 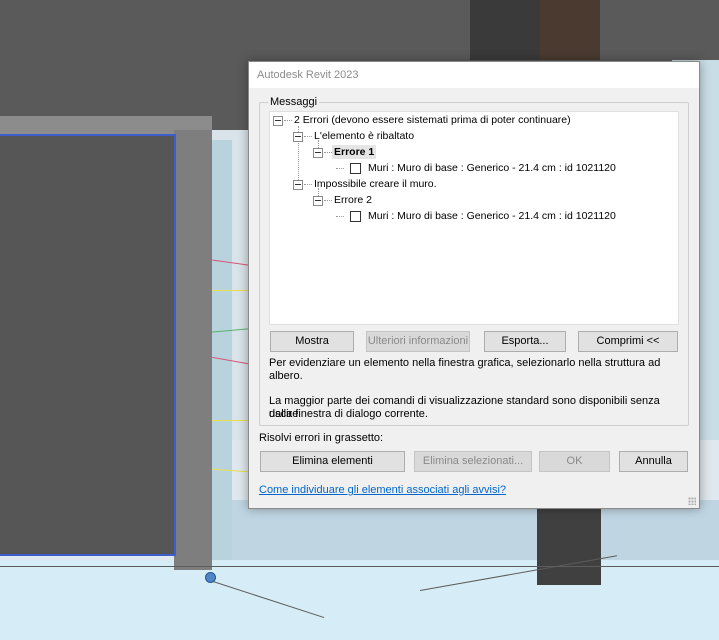 I want to click on glass-pane-bottom, so click(x=474, y=530).